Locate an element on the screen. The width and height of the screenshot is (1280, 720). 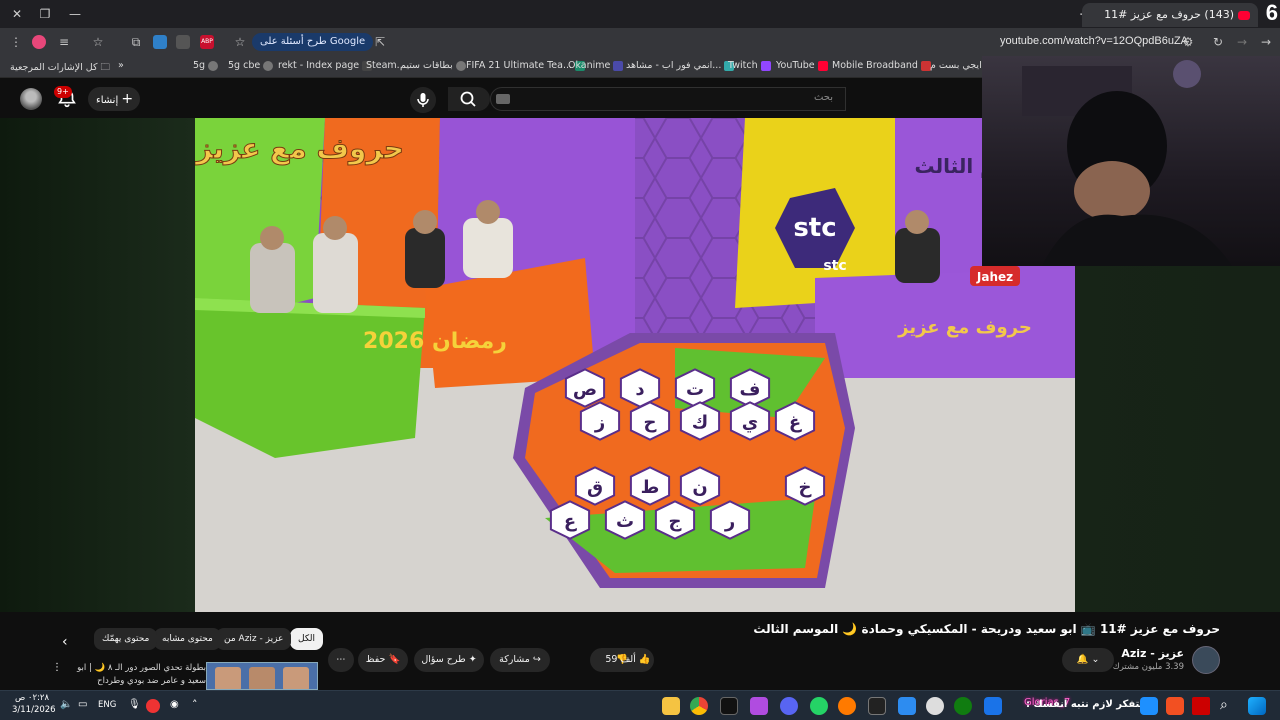
profile-icon is located at coordinates (39, 42).